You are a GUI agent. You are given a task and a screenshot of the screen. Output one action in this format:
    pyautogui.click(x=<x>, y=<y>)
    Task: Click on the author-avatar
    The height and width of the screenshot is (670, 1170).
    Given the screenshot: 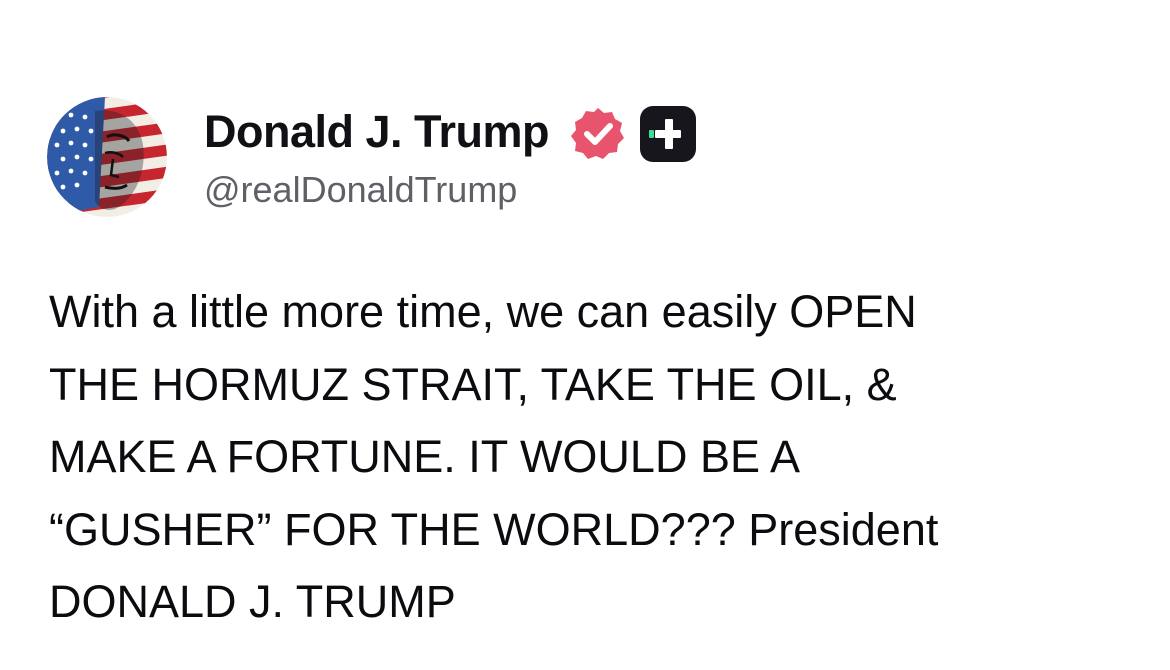 What is the action you would take?
    pyautogui.click(x=107, y=157)
    